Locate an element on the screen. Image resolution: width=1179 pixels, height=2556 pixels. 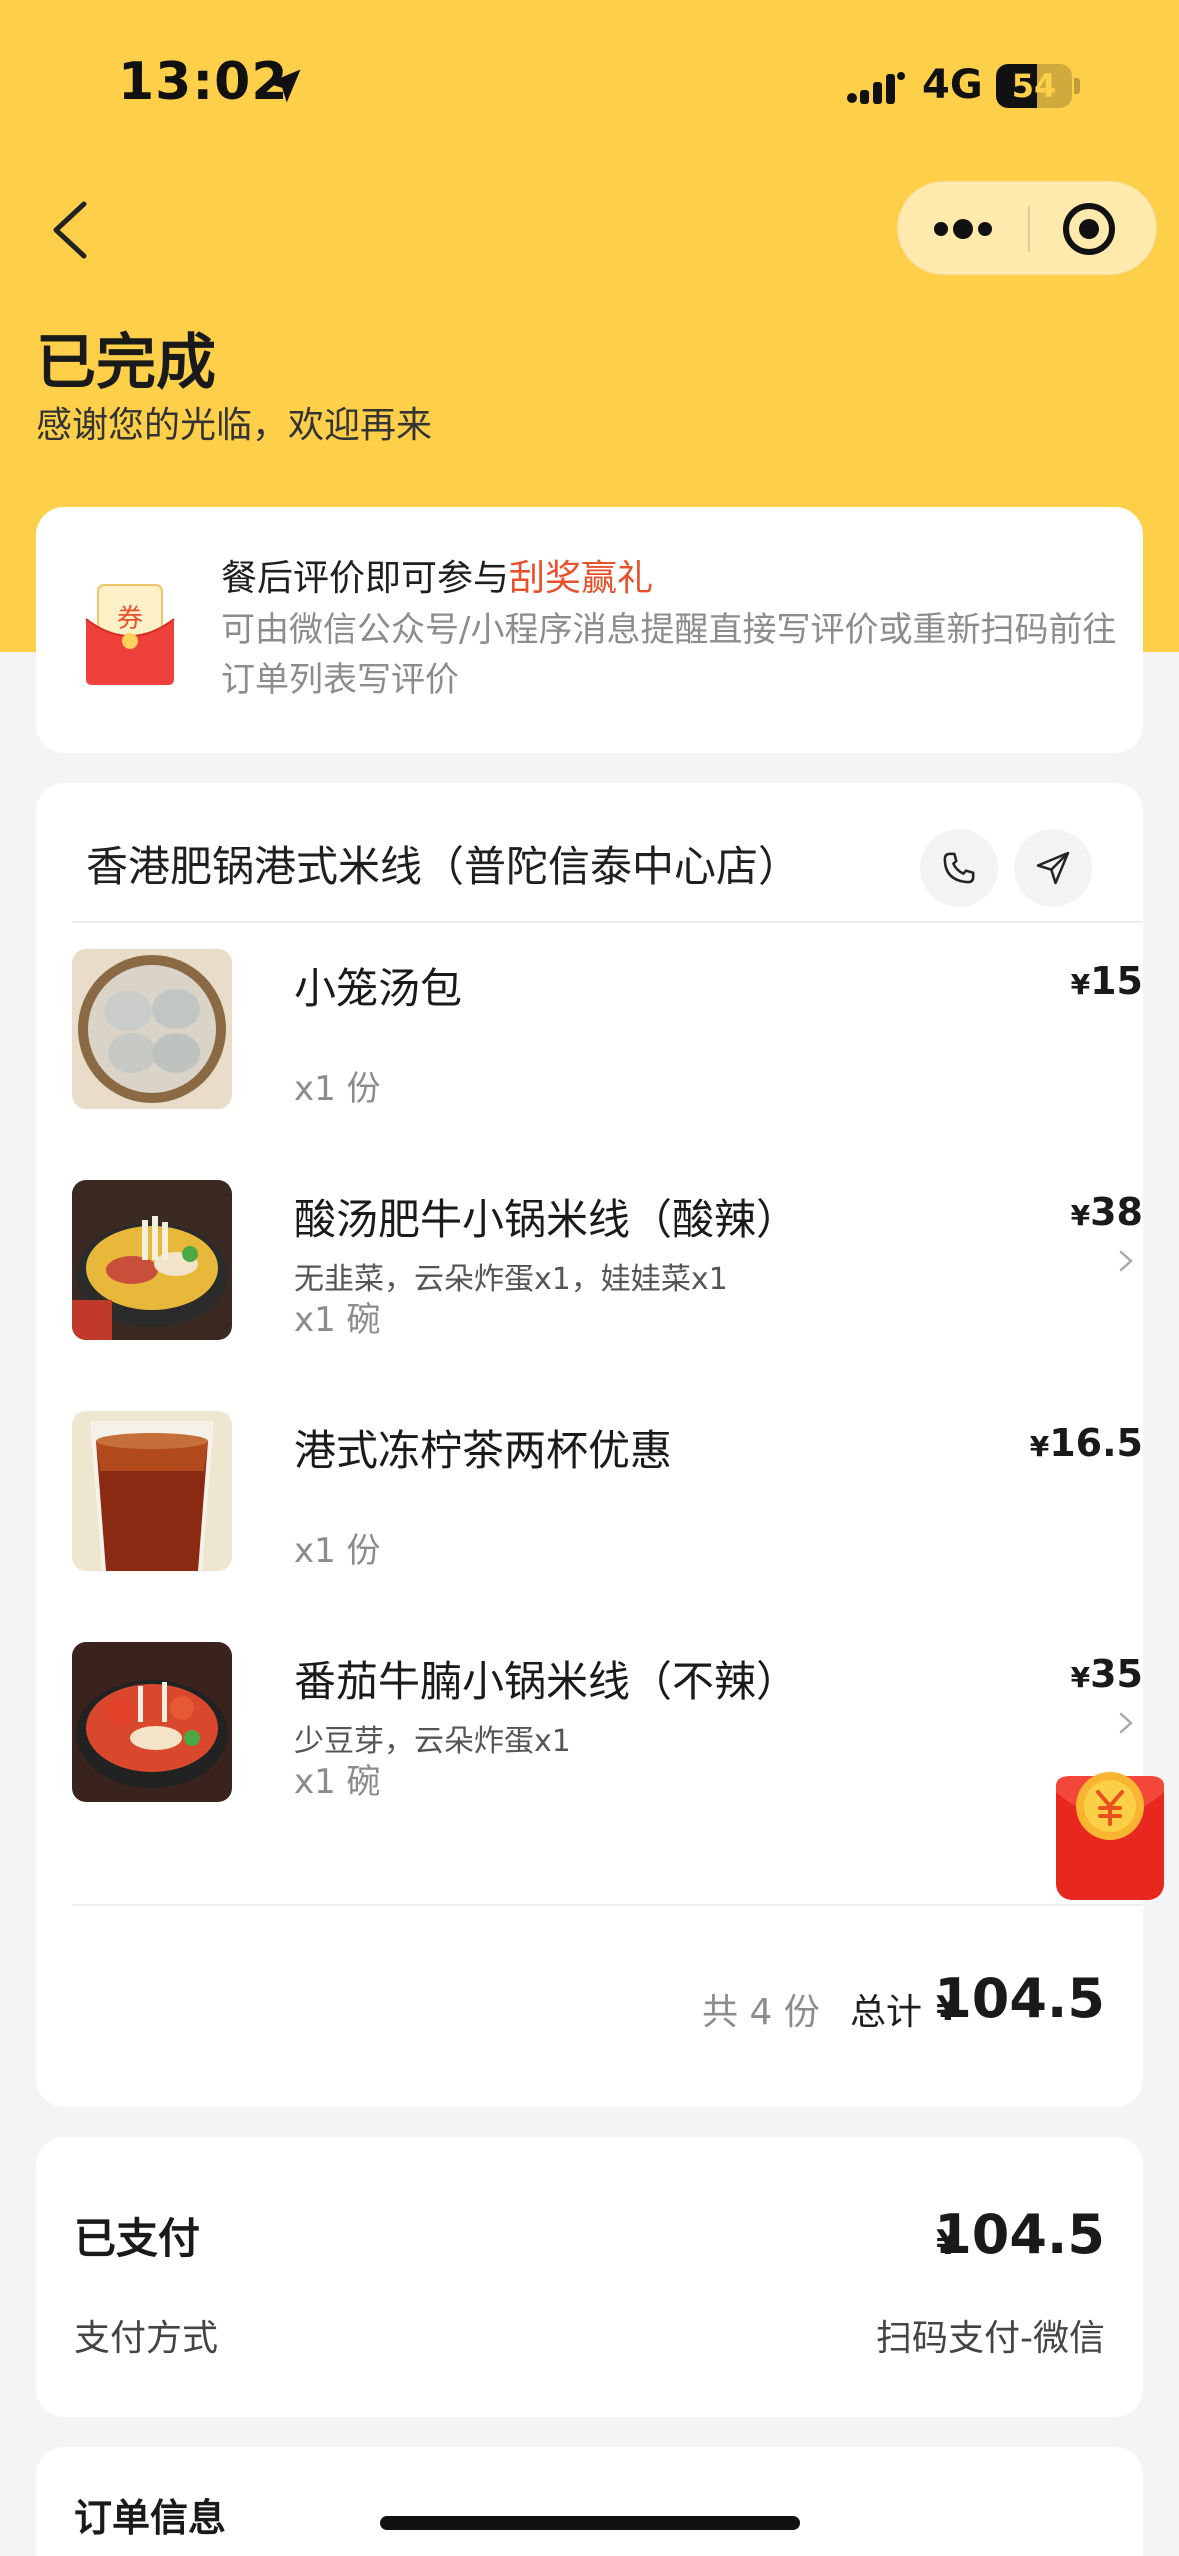
target-circle-icon is located at coordinates (1089, 229).